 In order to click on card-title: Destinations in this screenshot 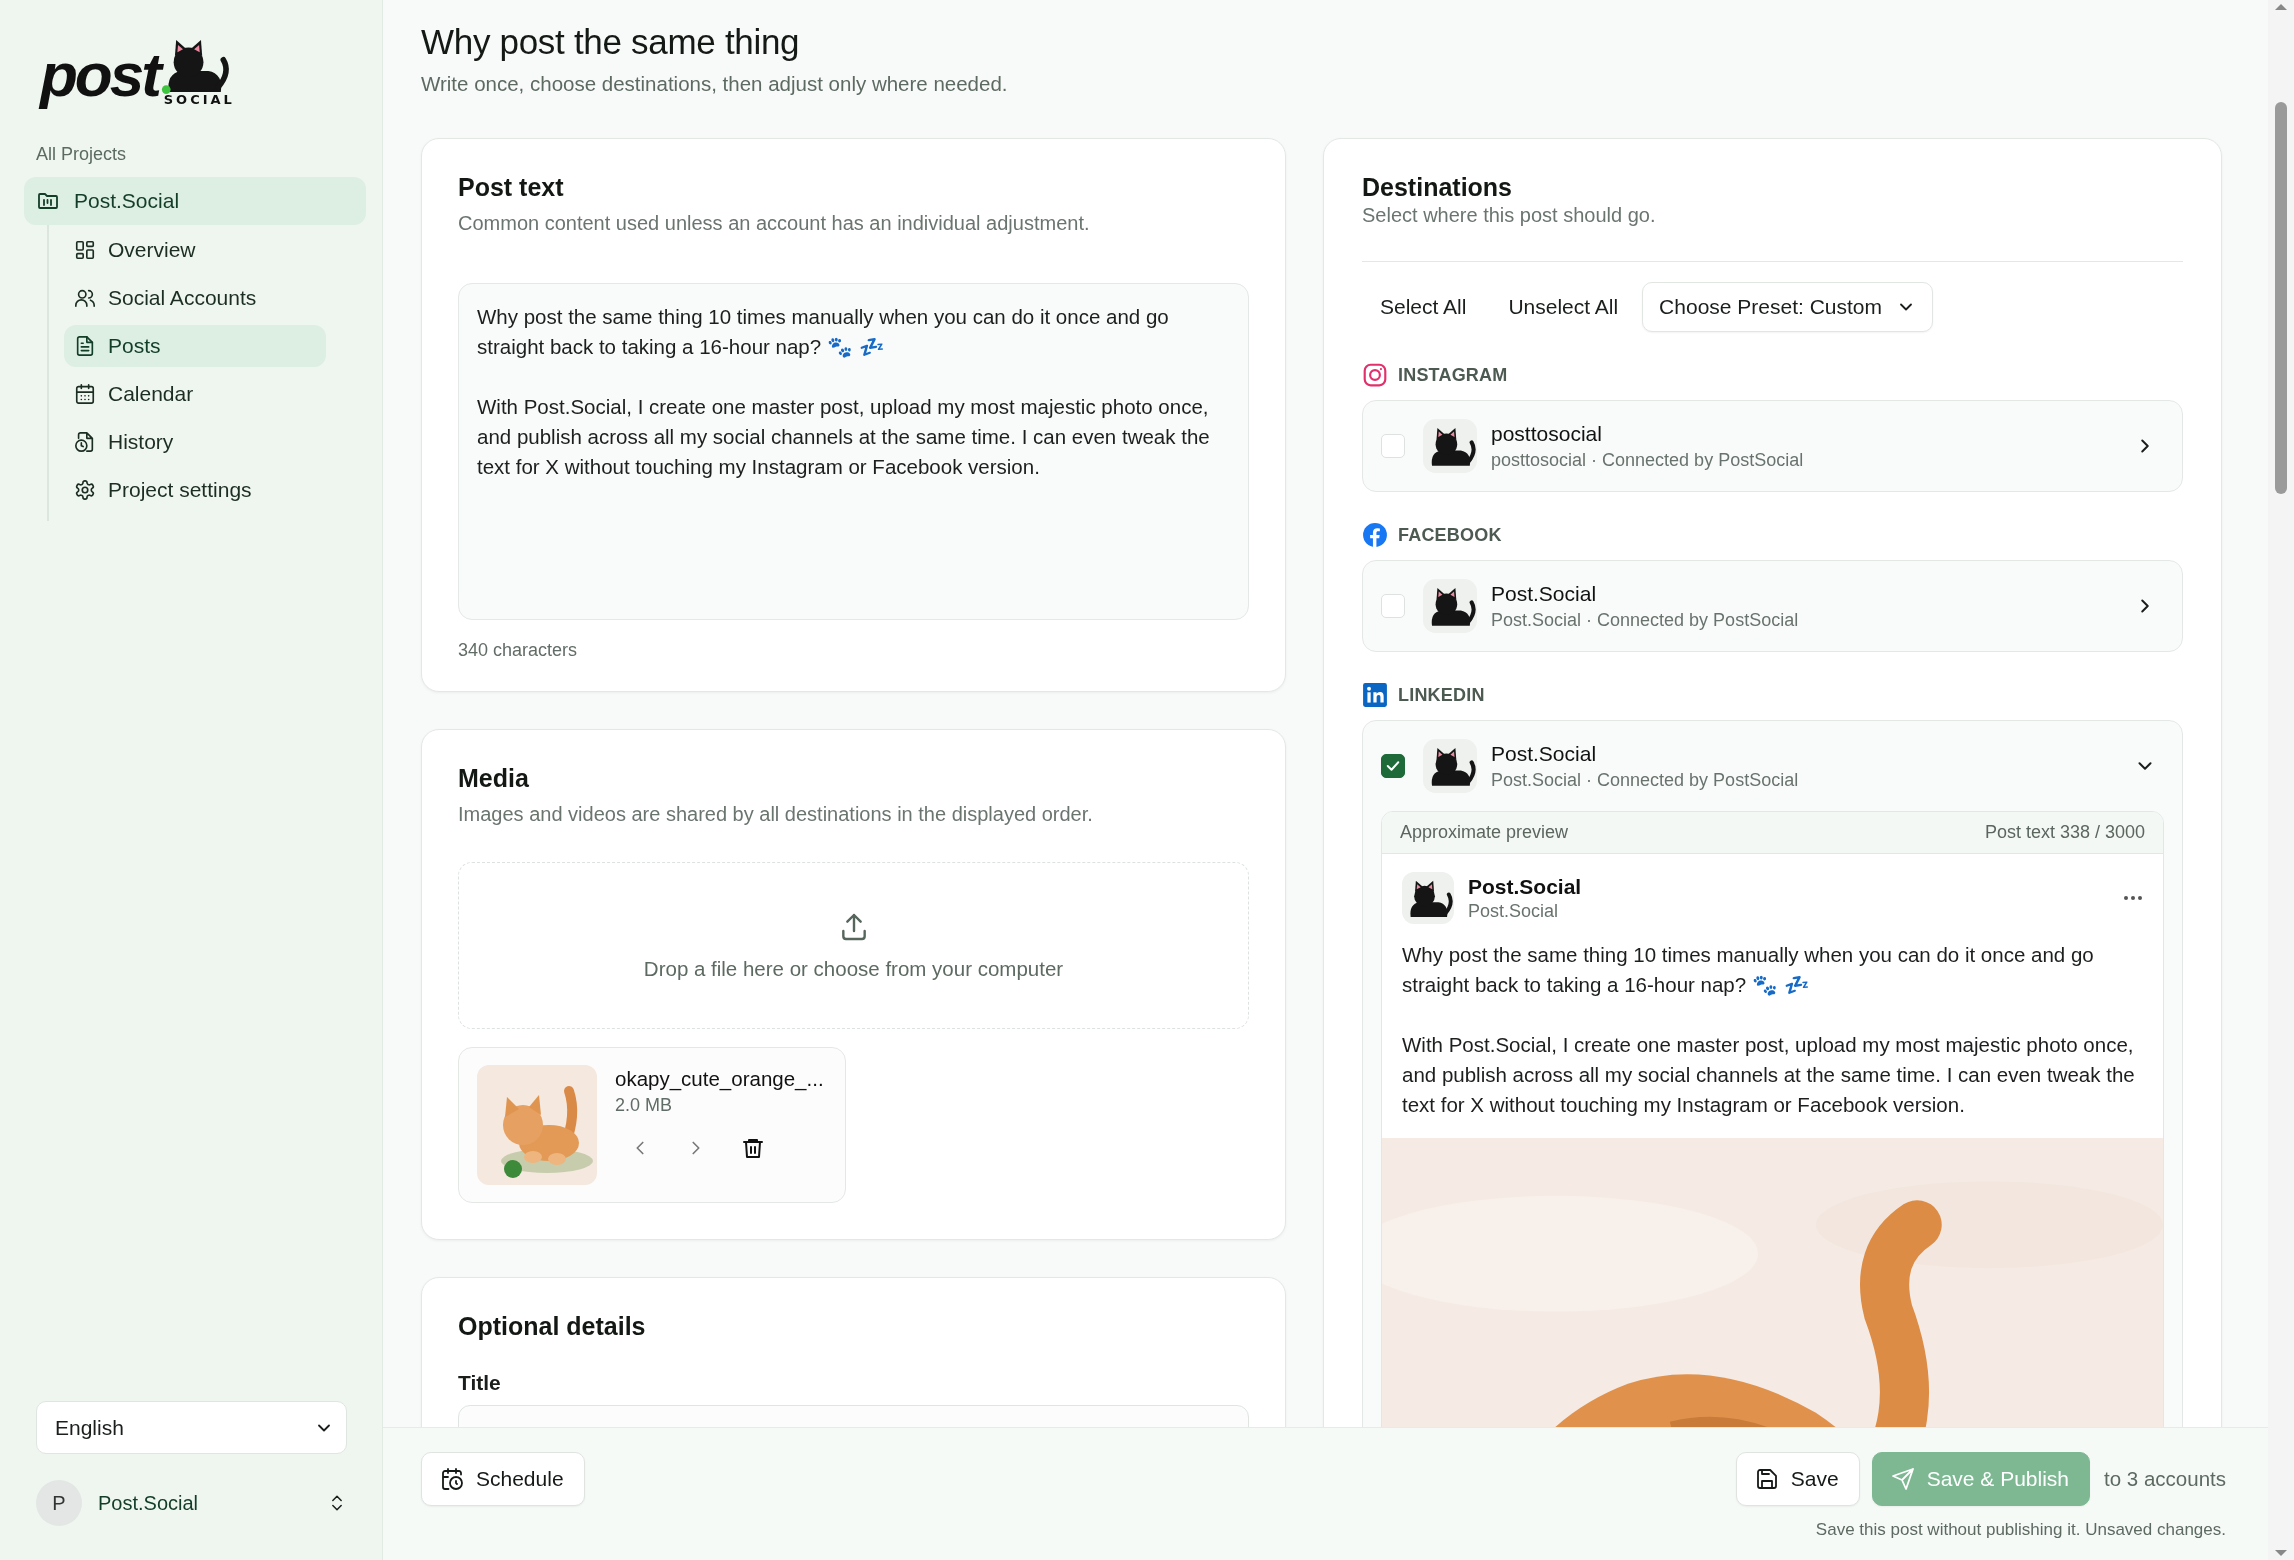, I will do `click(1438, 187)`.